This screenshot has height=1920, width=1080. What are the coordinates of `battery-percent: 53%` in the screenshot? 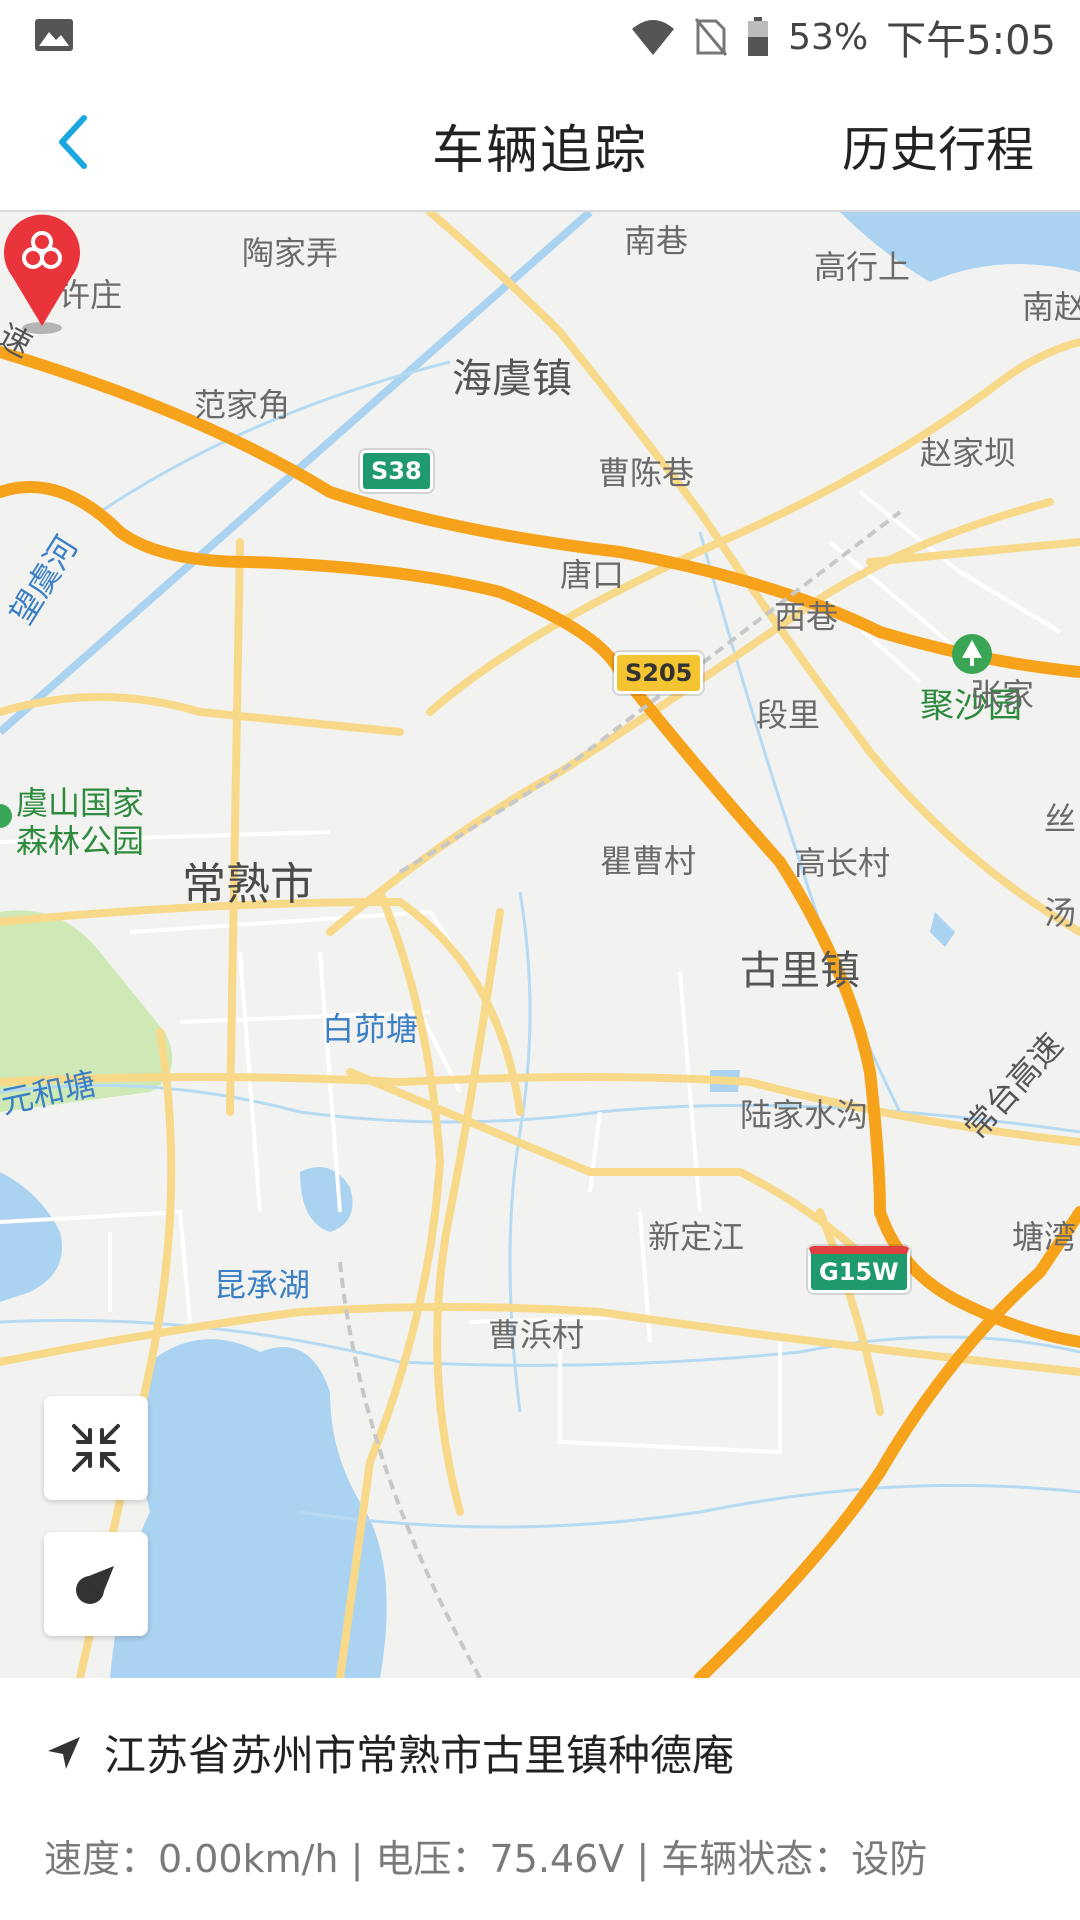 It's located at (828, 37).